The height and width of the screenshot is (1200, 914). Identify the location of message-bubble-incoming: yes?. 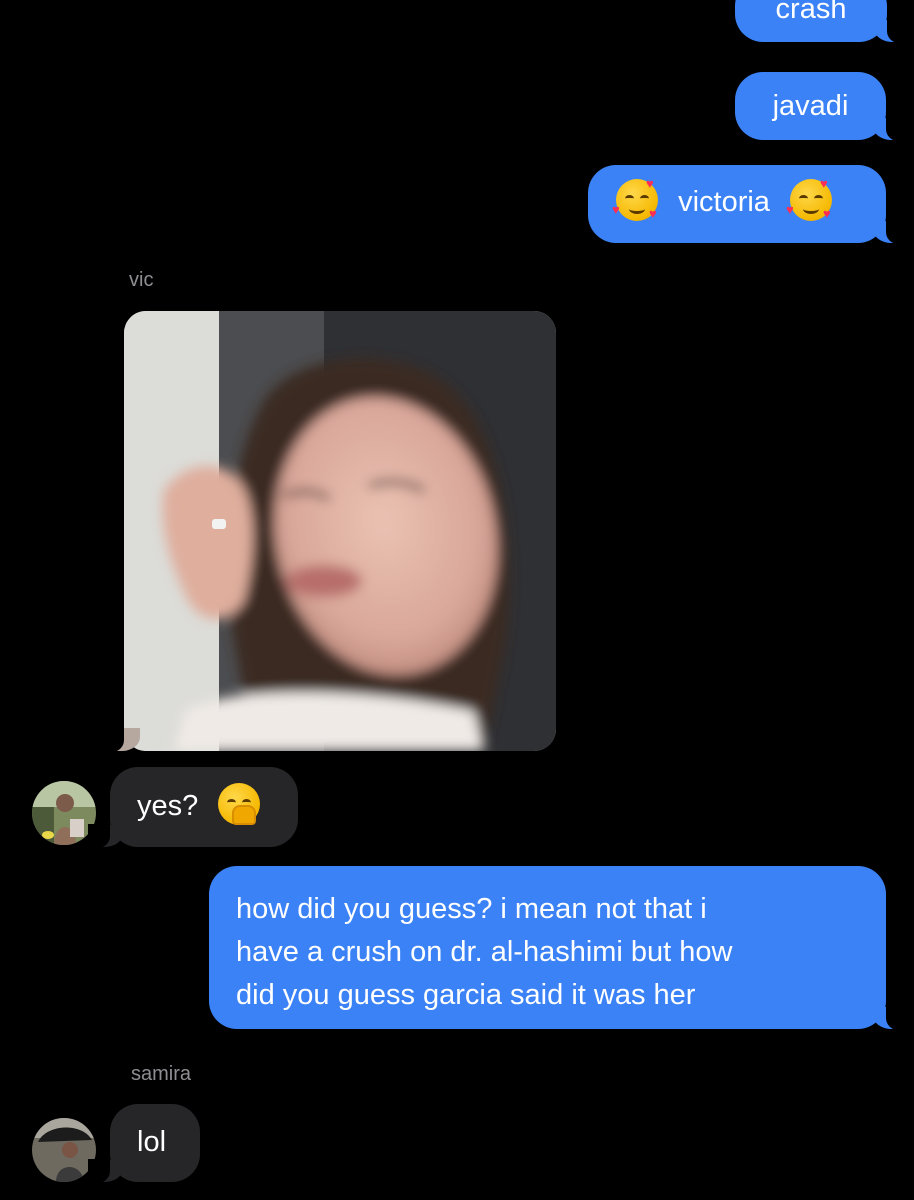
(193, 807).